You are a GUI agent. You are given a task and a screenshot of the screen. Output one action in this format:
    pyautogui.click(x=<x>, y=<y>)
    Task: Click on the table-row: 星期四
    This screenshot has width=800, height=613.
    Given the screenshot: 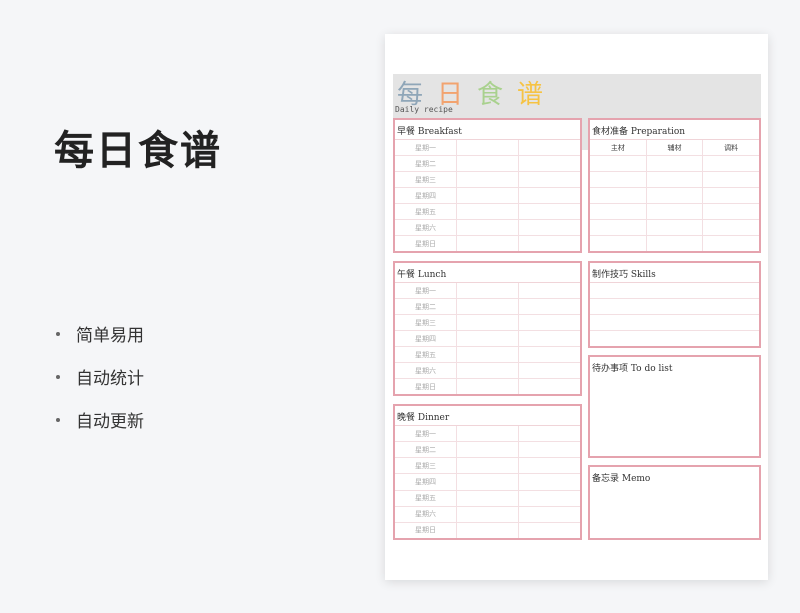 What is the action you would take?
    pyautogui.click(x=487, y=339)
    